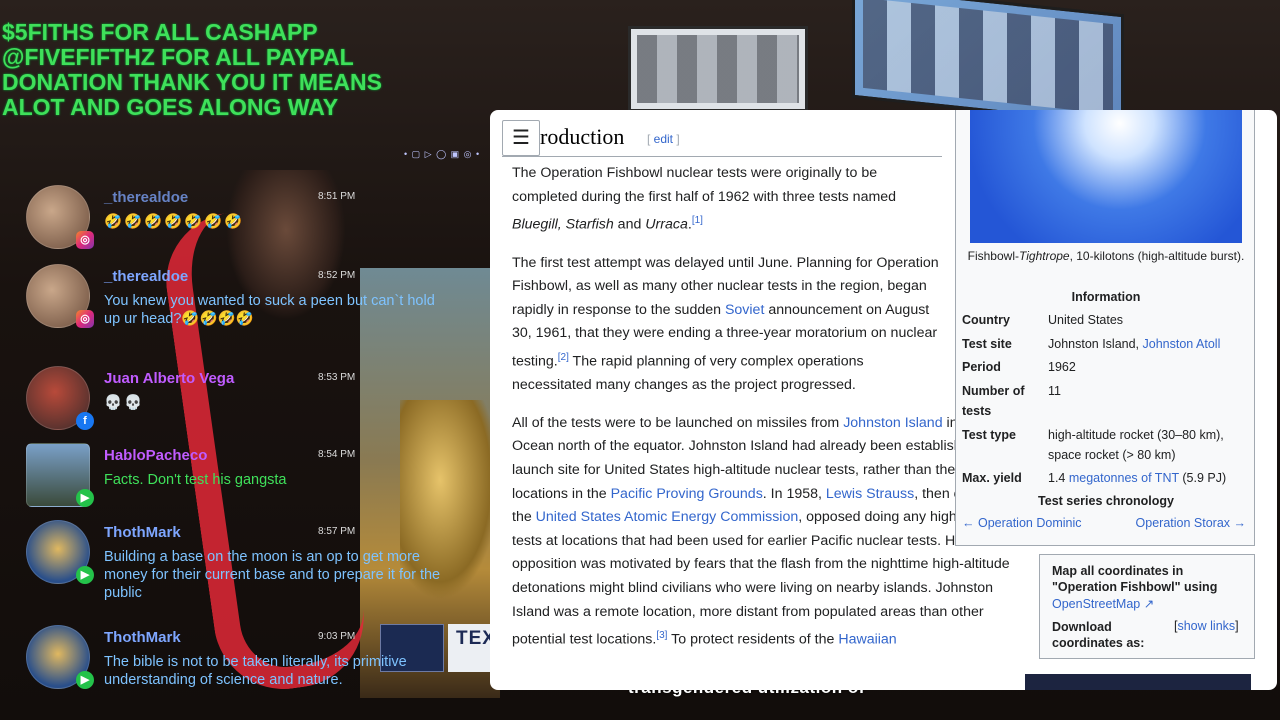 The width and height of the screenshot is (1280, 720). Describe the element at coordinates (1124, 478) in the screenshot. I see `link-megatonnes: megatonnes of TNT` at that location.